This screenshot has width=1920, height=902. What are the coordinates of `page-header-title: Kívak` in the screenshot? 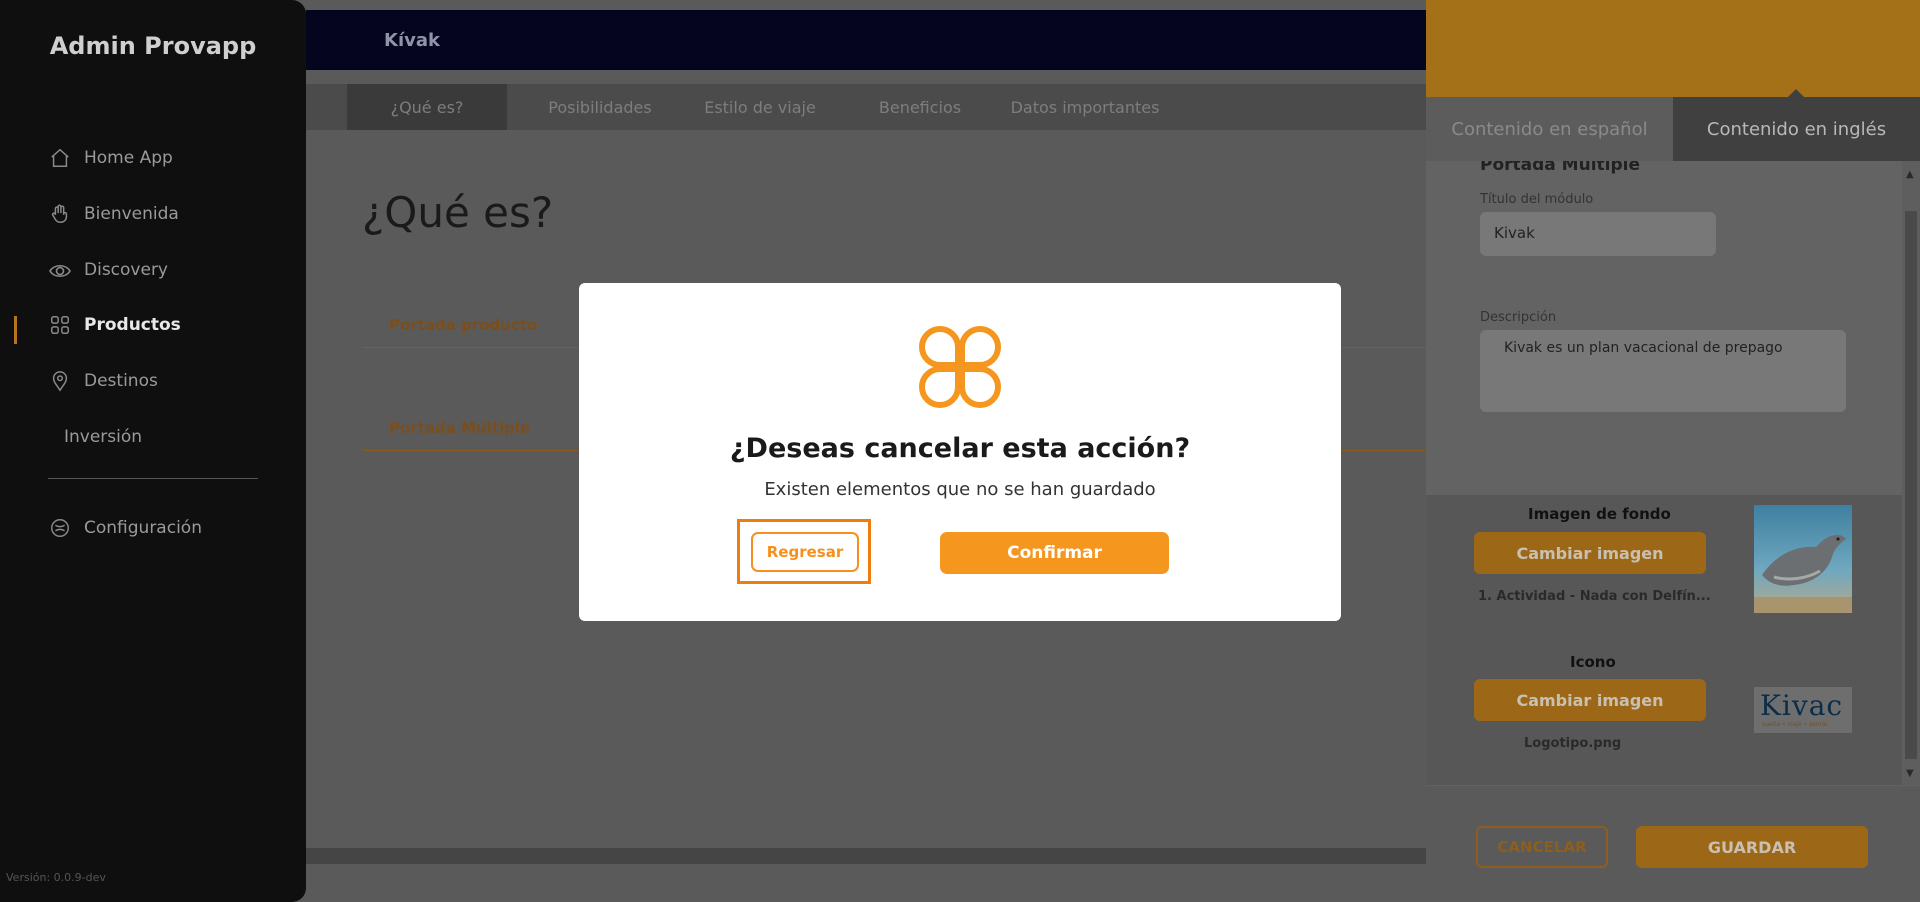 It's located at (412, 40).